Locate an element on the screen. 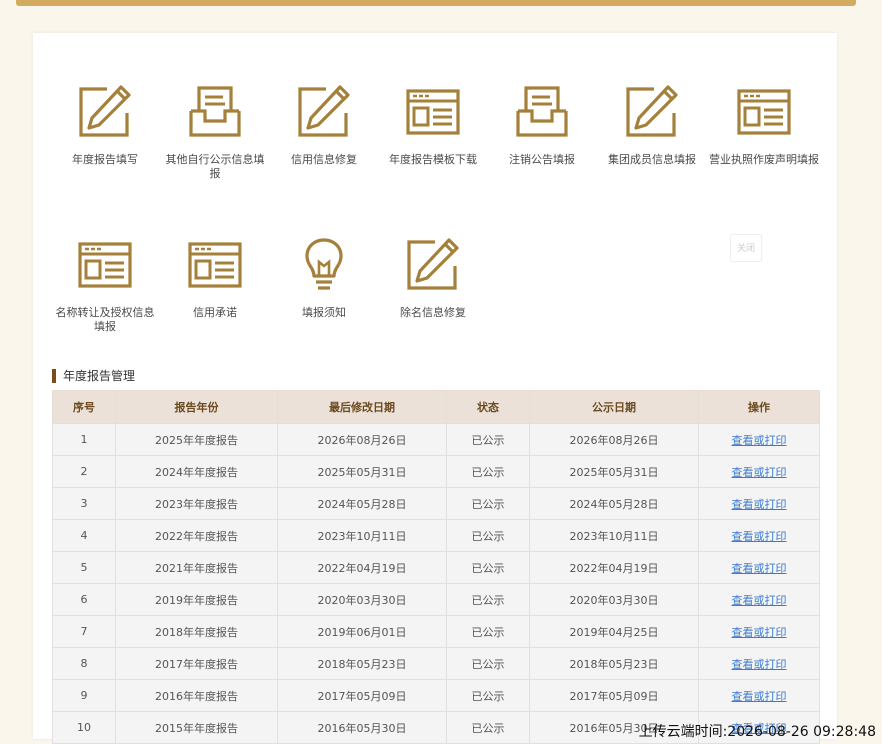  cell-report-year: 2018年年度报告 is located at coordinates (196, 631).